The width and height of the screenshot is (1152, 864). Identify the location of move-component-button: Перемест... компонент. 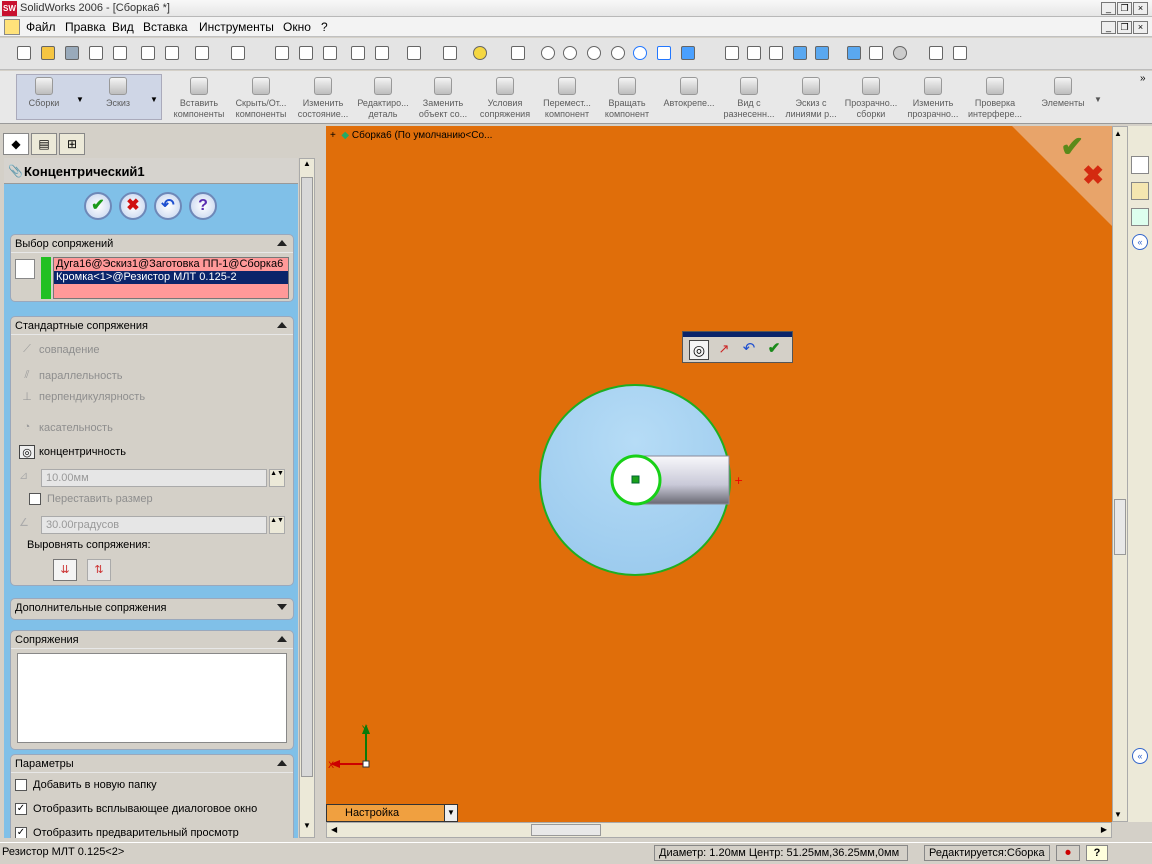
(567, 98).